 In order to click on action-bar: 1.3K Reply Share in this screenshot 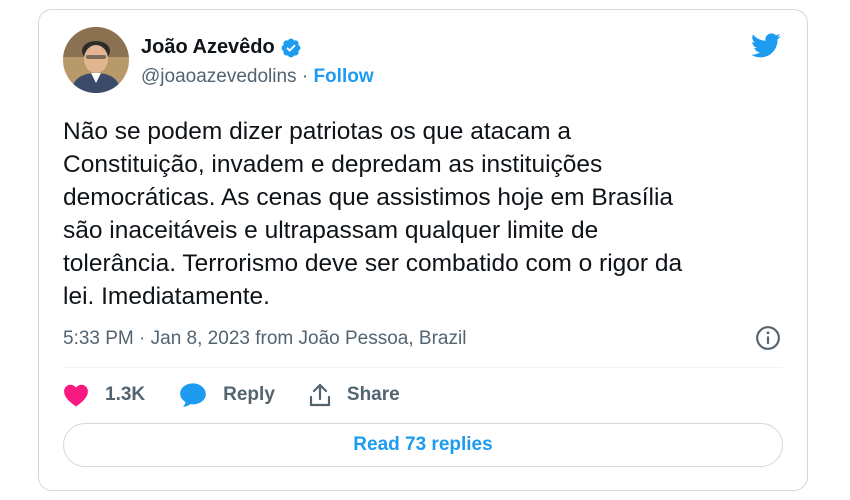, I will do `click(248, 395)`.